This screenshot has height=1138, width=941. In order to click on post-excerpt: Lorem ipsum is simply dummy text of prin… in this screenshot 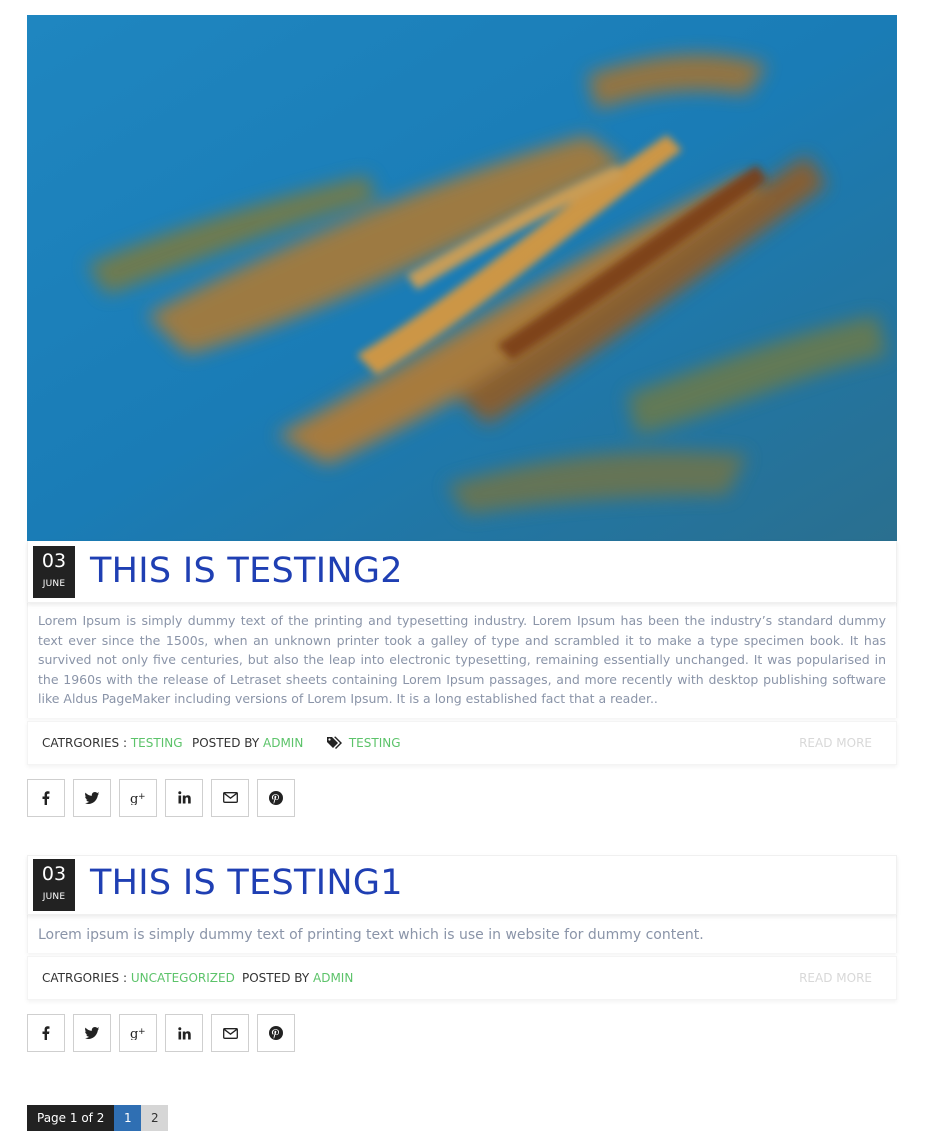, I will do `click(462, 934)`.